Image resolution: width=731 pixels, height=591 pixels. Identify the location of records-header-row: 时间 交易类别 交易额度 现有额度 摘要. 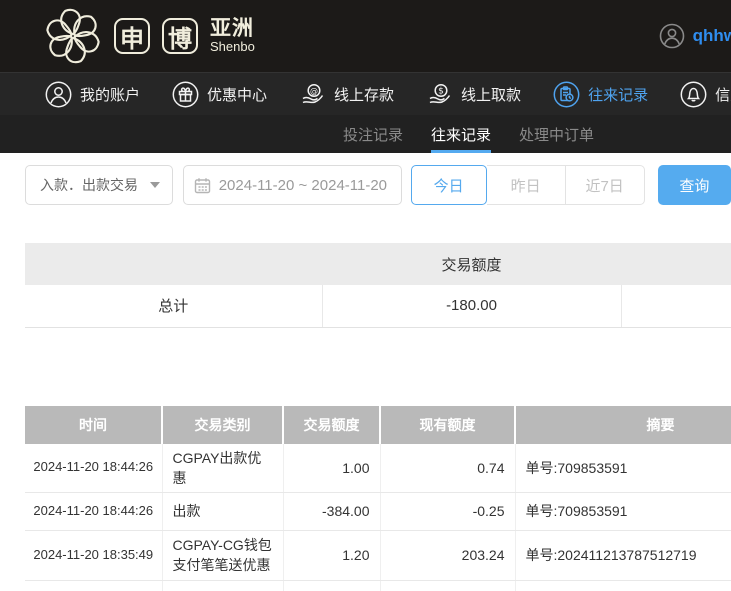
(378, 424).